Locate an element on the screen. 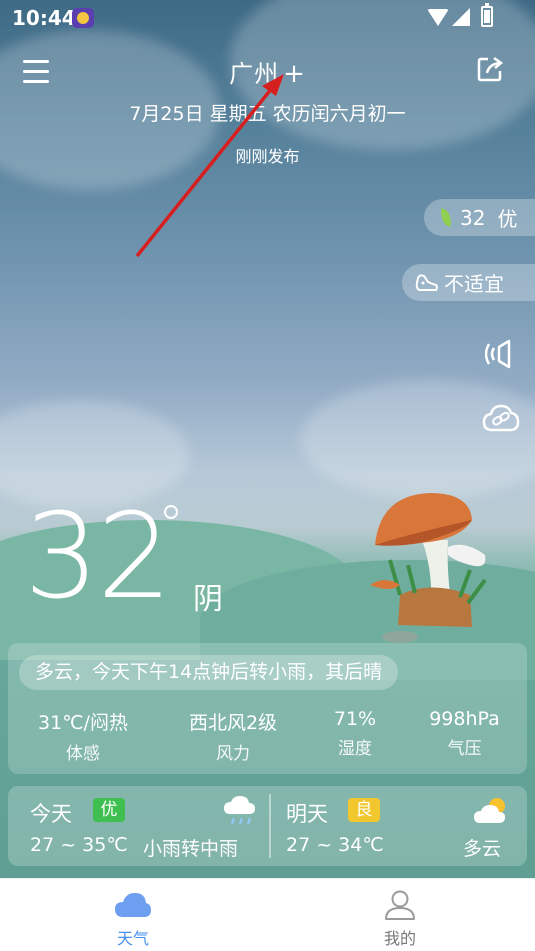 The width and height of the screenshot is (535, 951). light-rain-icon is located at coordinates (239, 810).